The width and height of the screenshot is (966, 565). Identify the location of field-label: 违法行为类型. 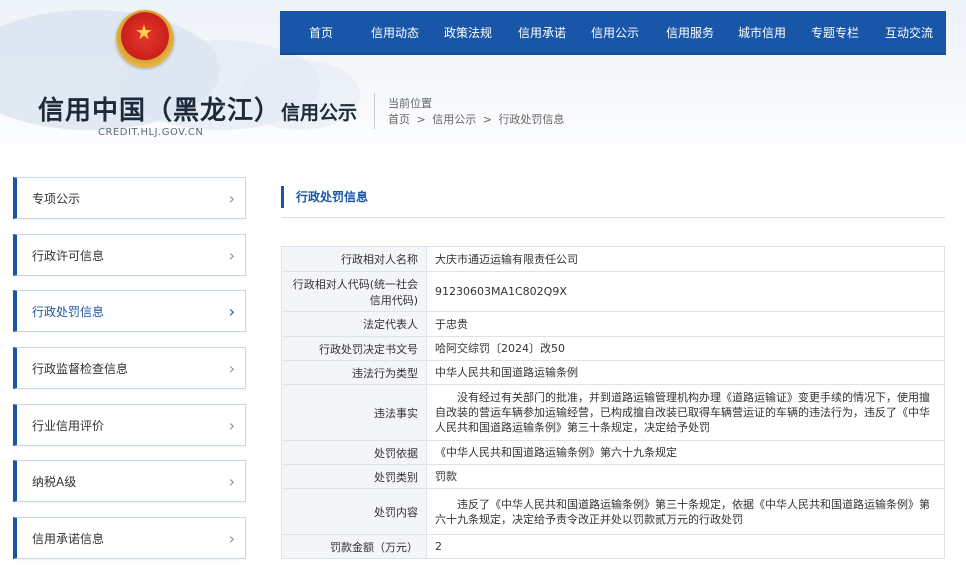
(354, 372).